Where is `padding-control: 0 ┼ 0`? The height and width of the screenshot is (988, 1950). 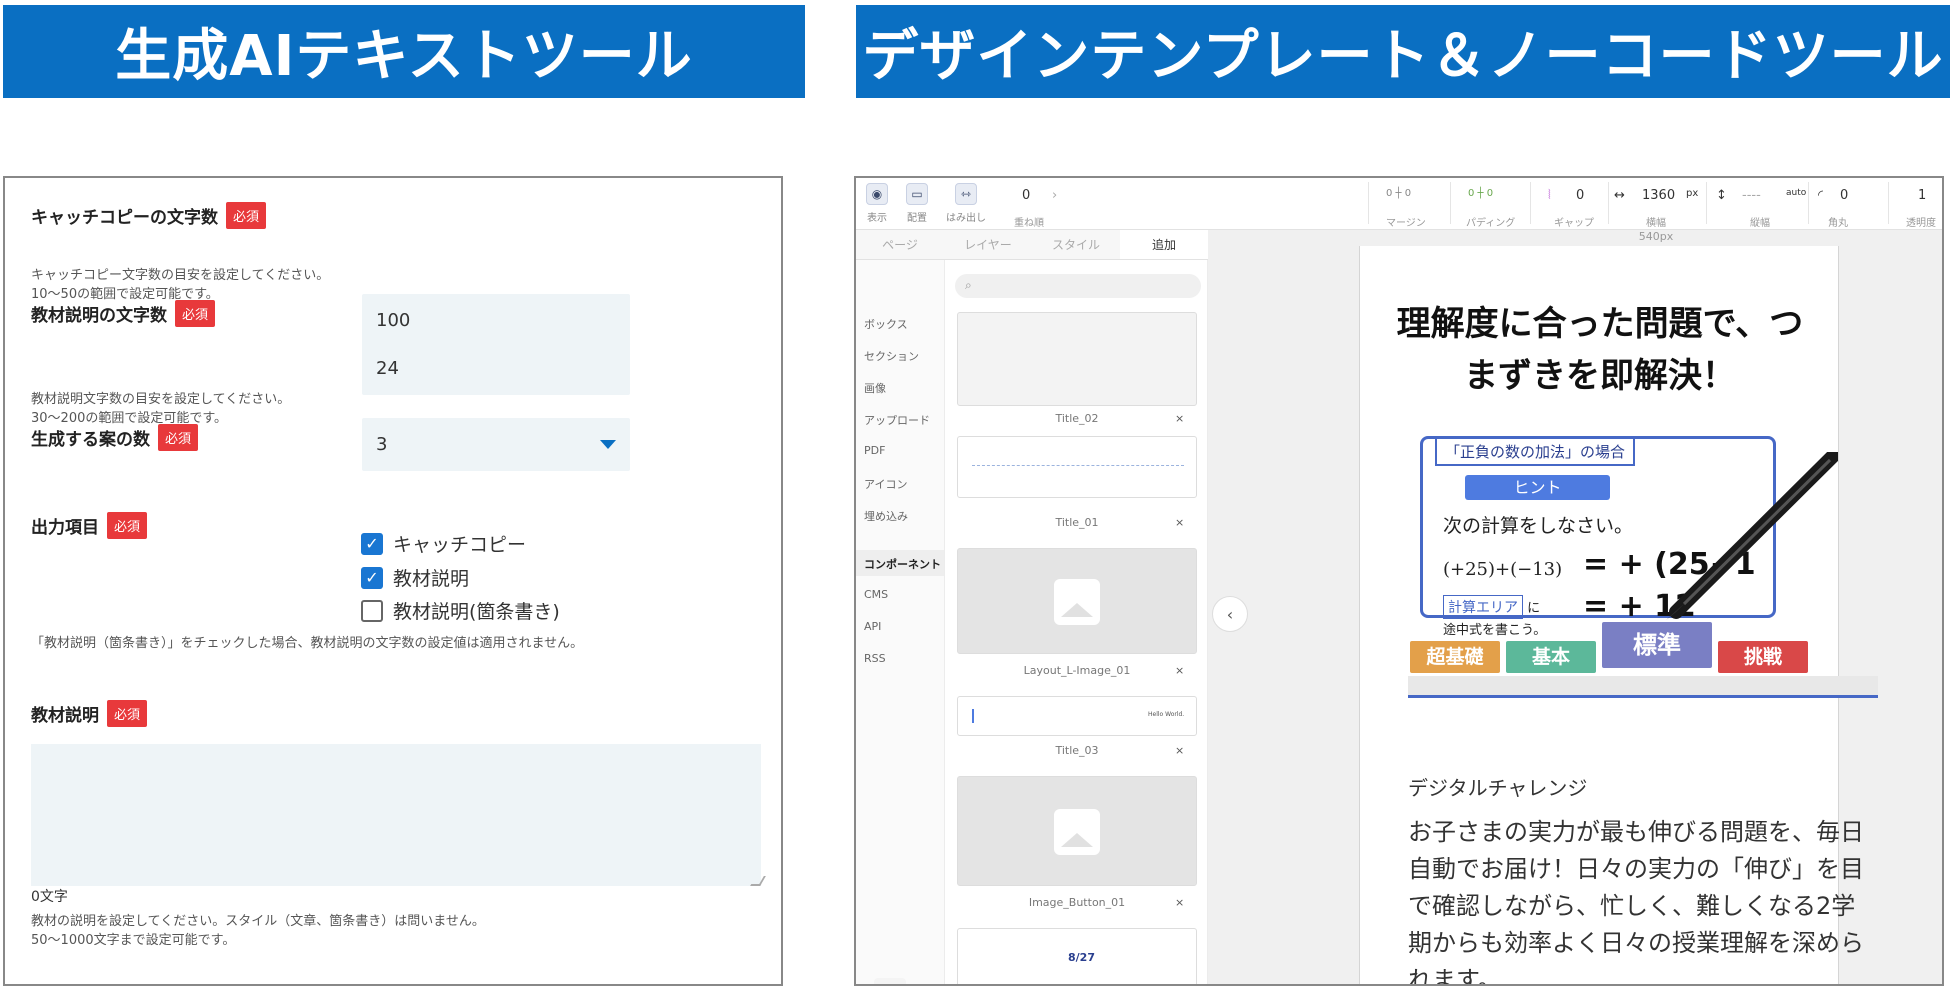
padding-control: 0 ┼ 0 is located at coordinates (1480, 193).